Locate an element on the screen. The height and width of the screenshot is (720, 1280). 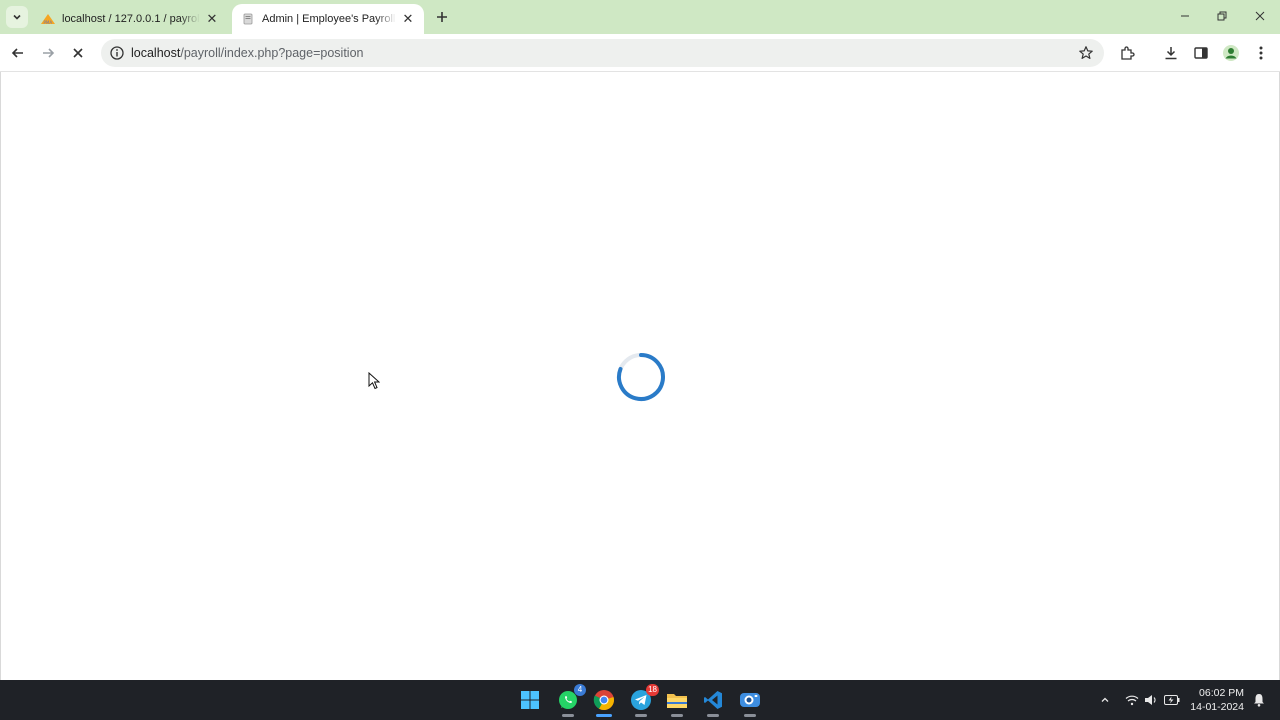
taskbar-chrome is located at coordinates (604, 701).